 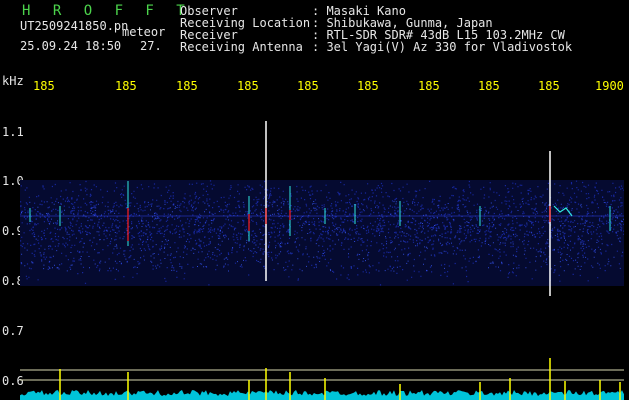 I want to click on type-label: meteor, so click(x=144, y=32).